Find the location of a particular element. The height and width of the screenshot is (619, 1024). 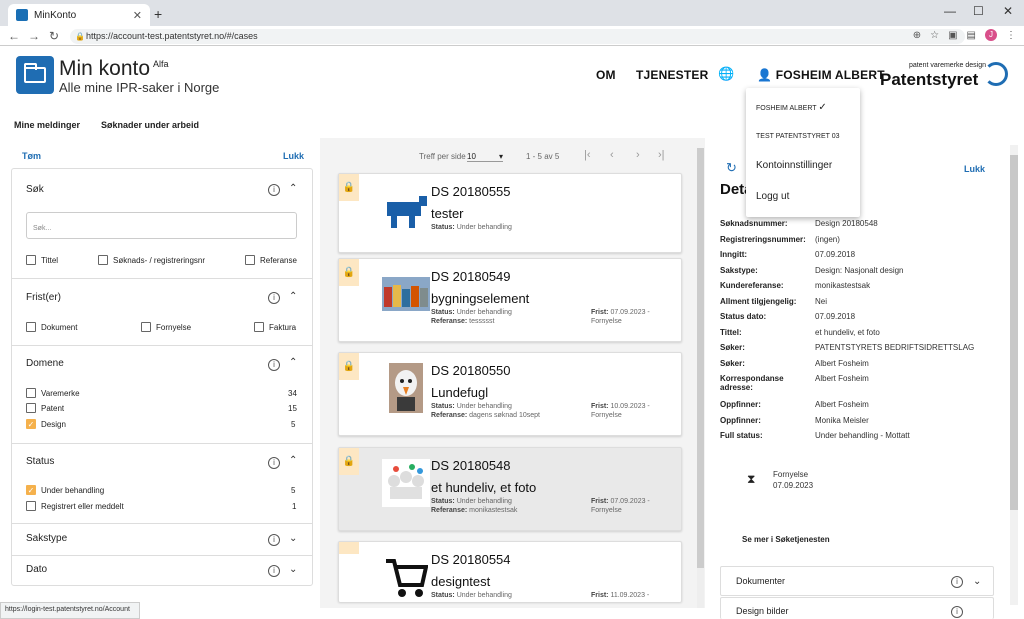

checkbox-under-behandling: ✓ is located at coordinates (31, 490).